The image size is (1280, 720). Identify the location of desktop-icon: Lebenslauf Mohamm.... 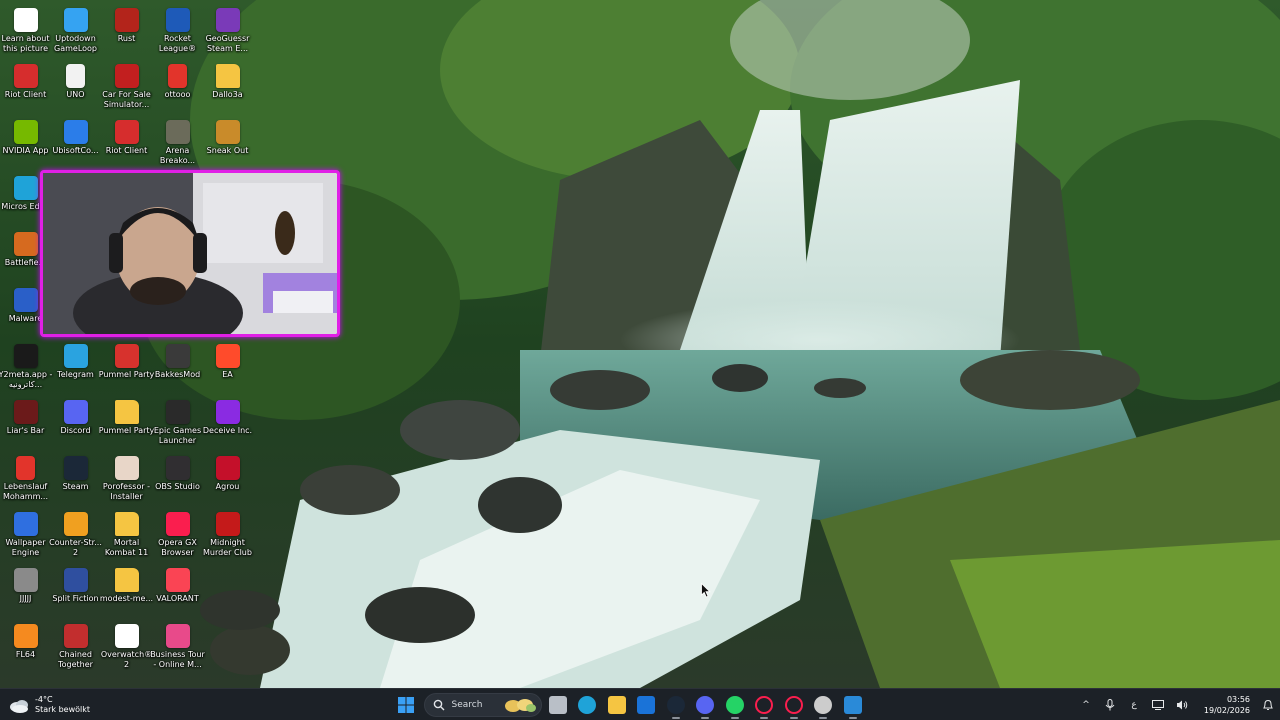
(25, 480).